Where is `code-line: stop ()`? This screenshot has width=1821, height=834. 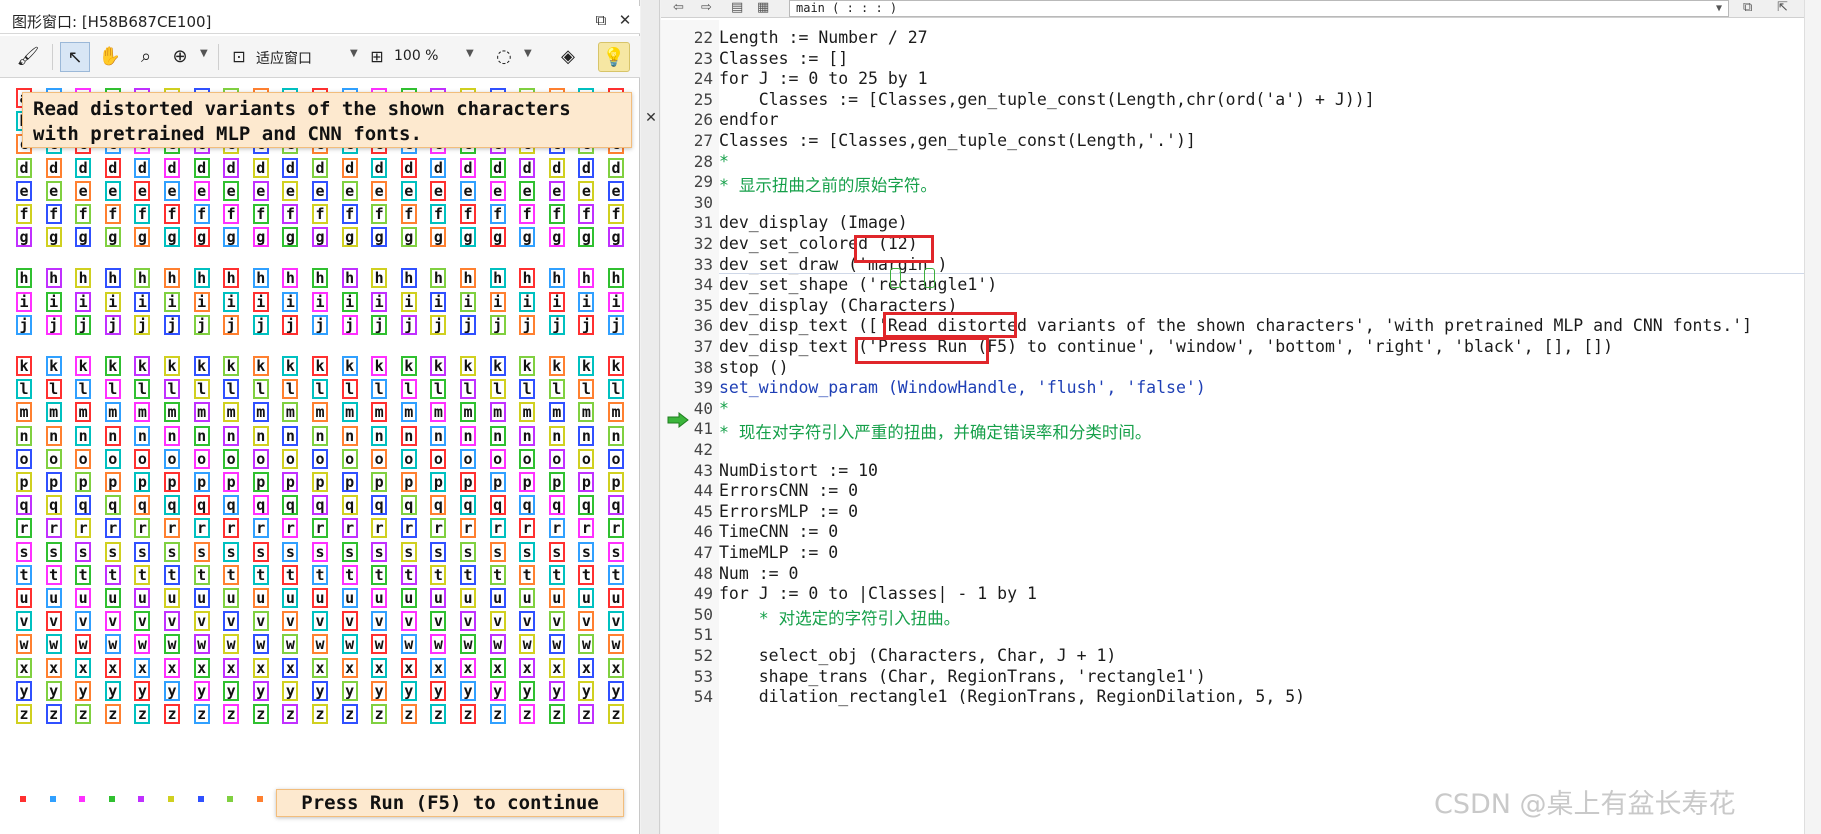 code-line: stop () is located at coordinates (754, 367).